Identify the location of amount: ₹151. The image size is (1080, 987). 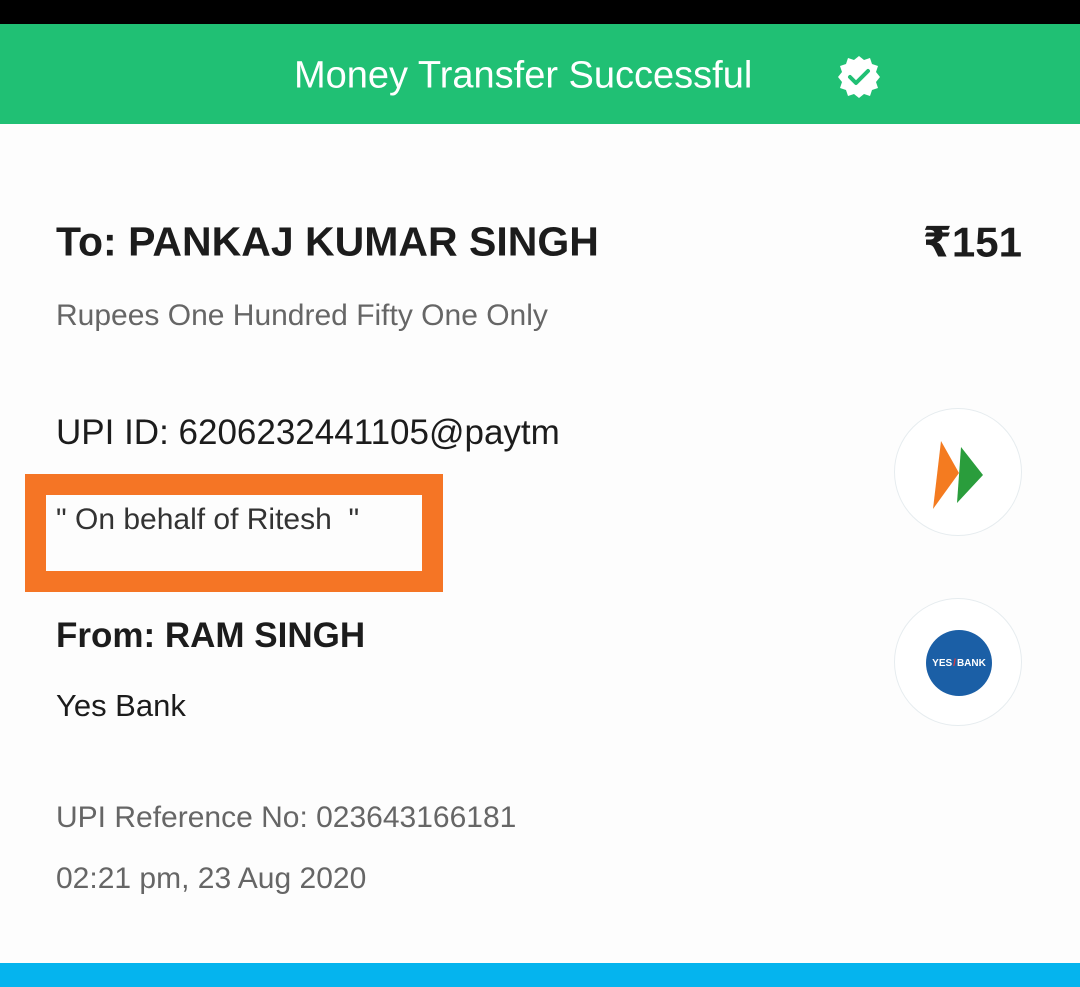
(972, 242).